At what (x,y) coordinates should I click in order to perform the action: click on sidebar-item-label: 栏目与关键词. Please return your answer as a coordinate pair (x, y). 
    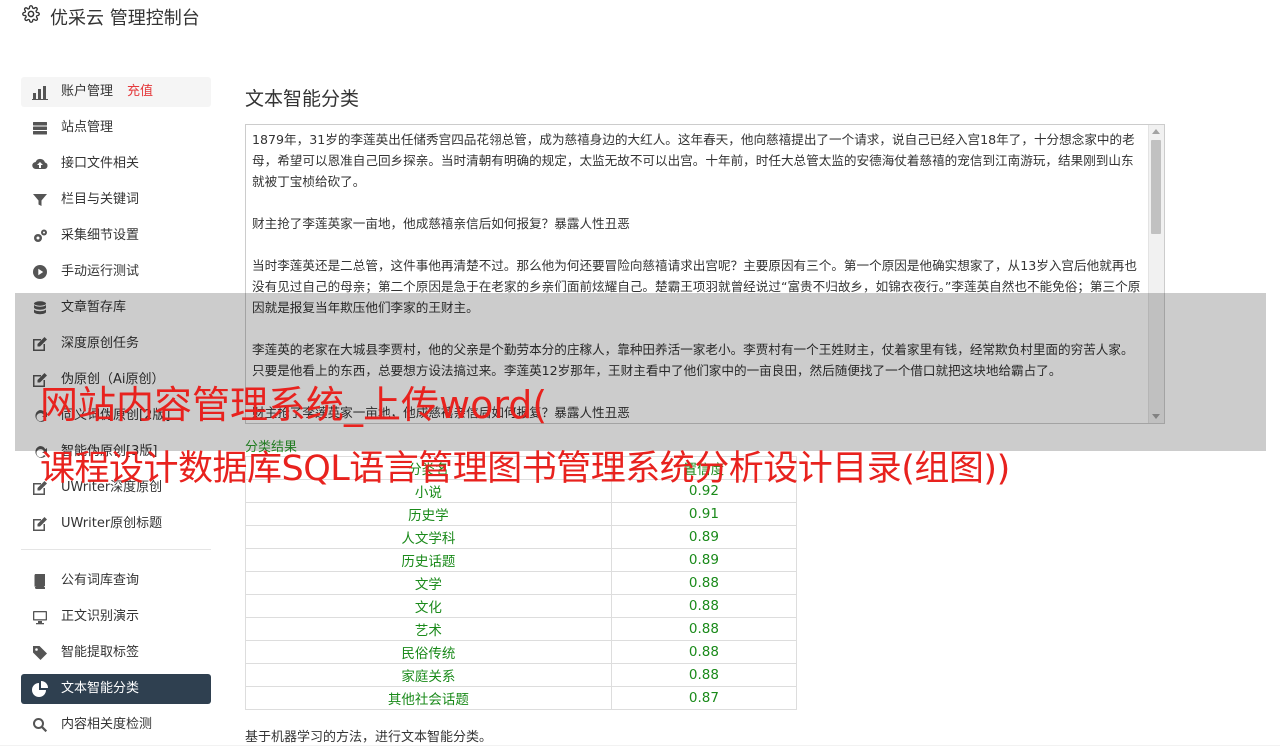
    Looking at the image, I should click on (100, 199).